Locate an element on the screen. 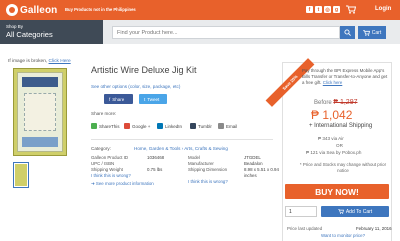 This screenshot has width=400, height=241. all-categories-label: All Categories is located at coordinates (29, 34).